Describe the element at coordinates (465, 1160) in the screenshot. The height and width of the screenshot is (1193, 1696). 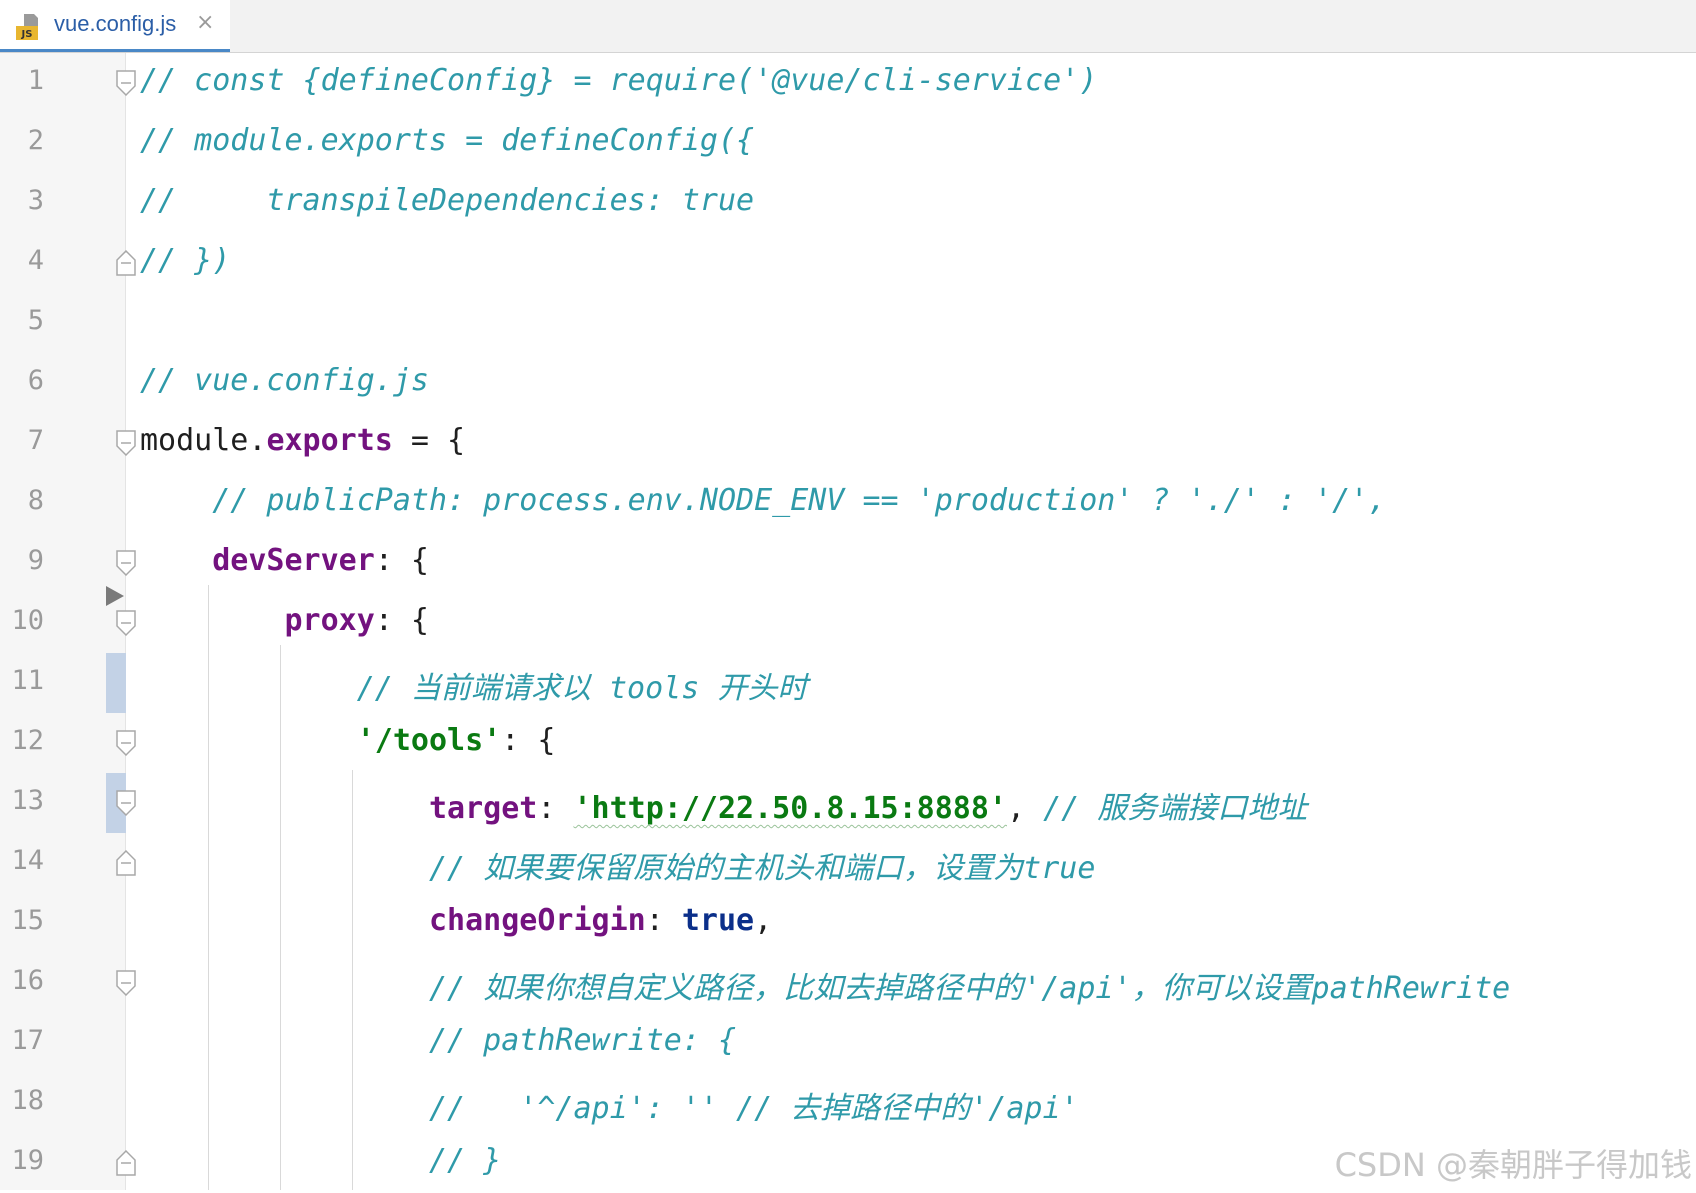
I see `code-token: // }` at that location.